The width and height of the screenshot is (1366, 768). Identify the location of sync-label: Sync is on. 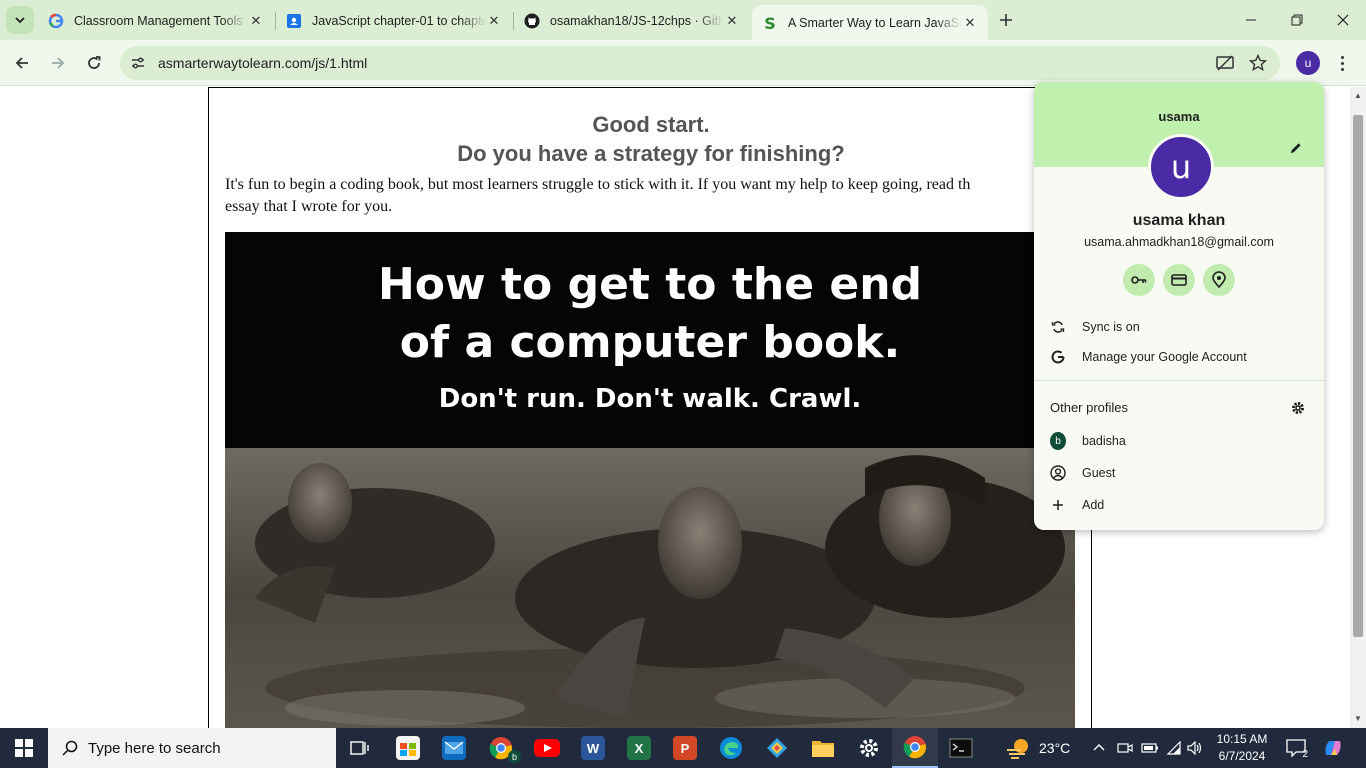
(1111, 327).